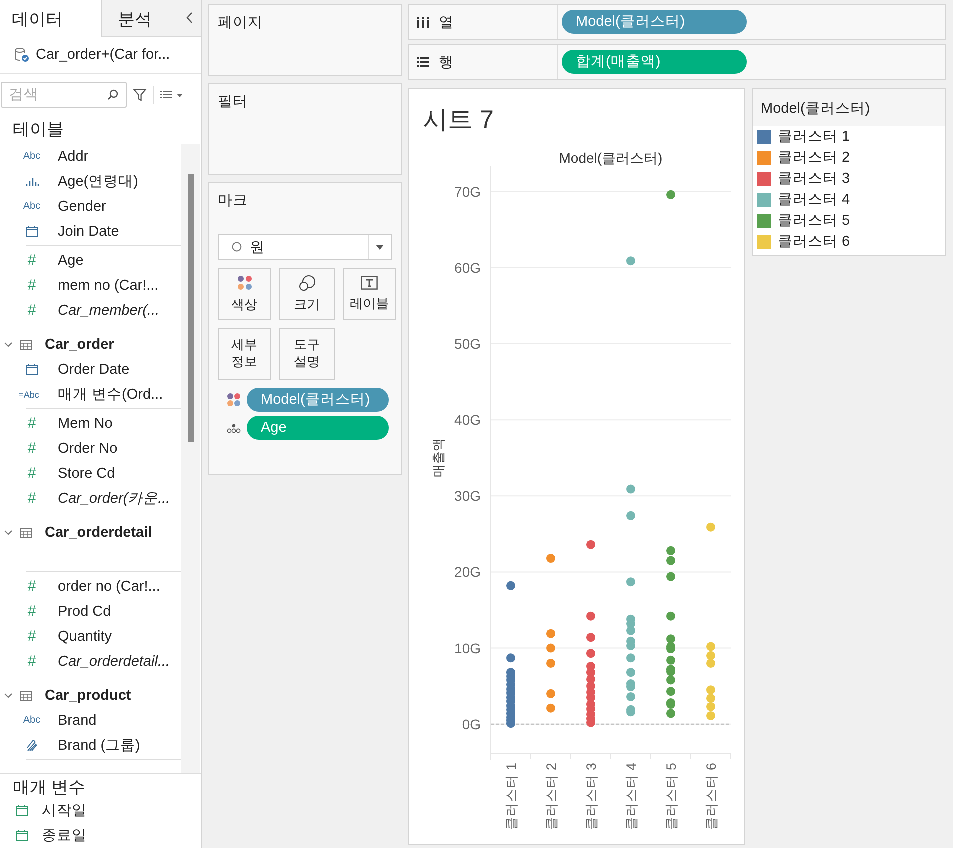 This screenshot has width=953, height=848. What do you see at coordinates (814, 200) in the screenshot?
I see `legend-label: 클러스터 4` at bounding box center [814, 200].